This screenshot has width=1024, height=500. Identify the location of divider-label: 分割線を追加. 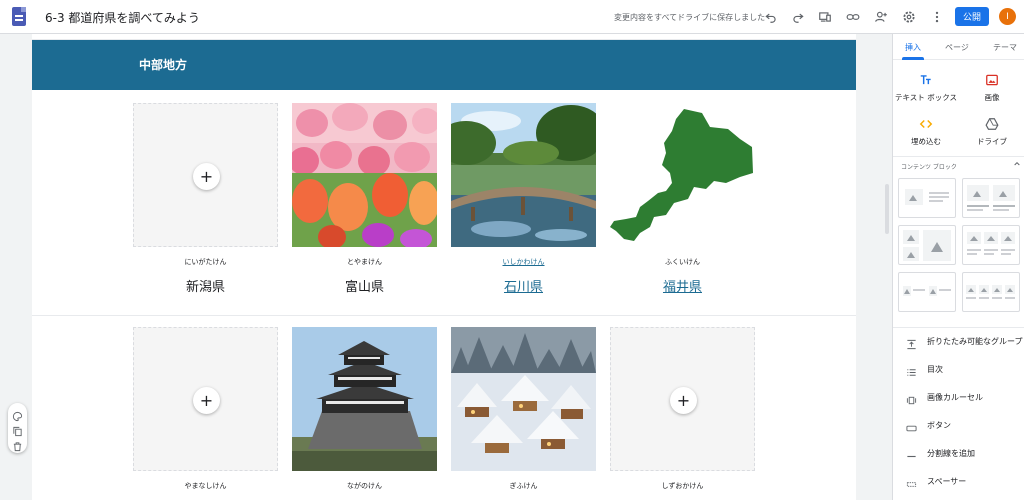
(951, 453).